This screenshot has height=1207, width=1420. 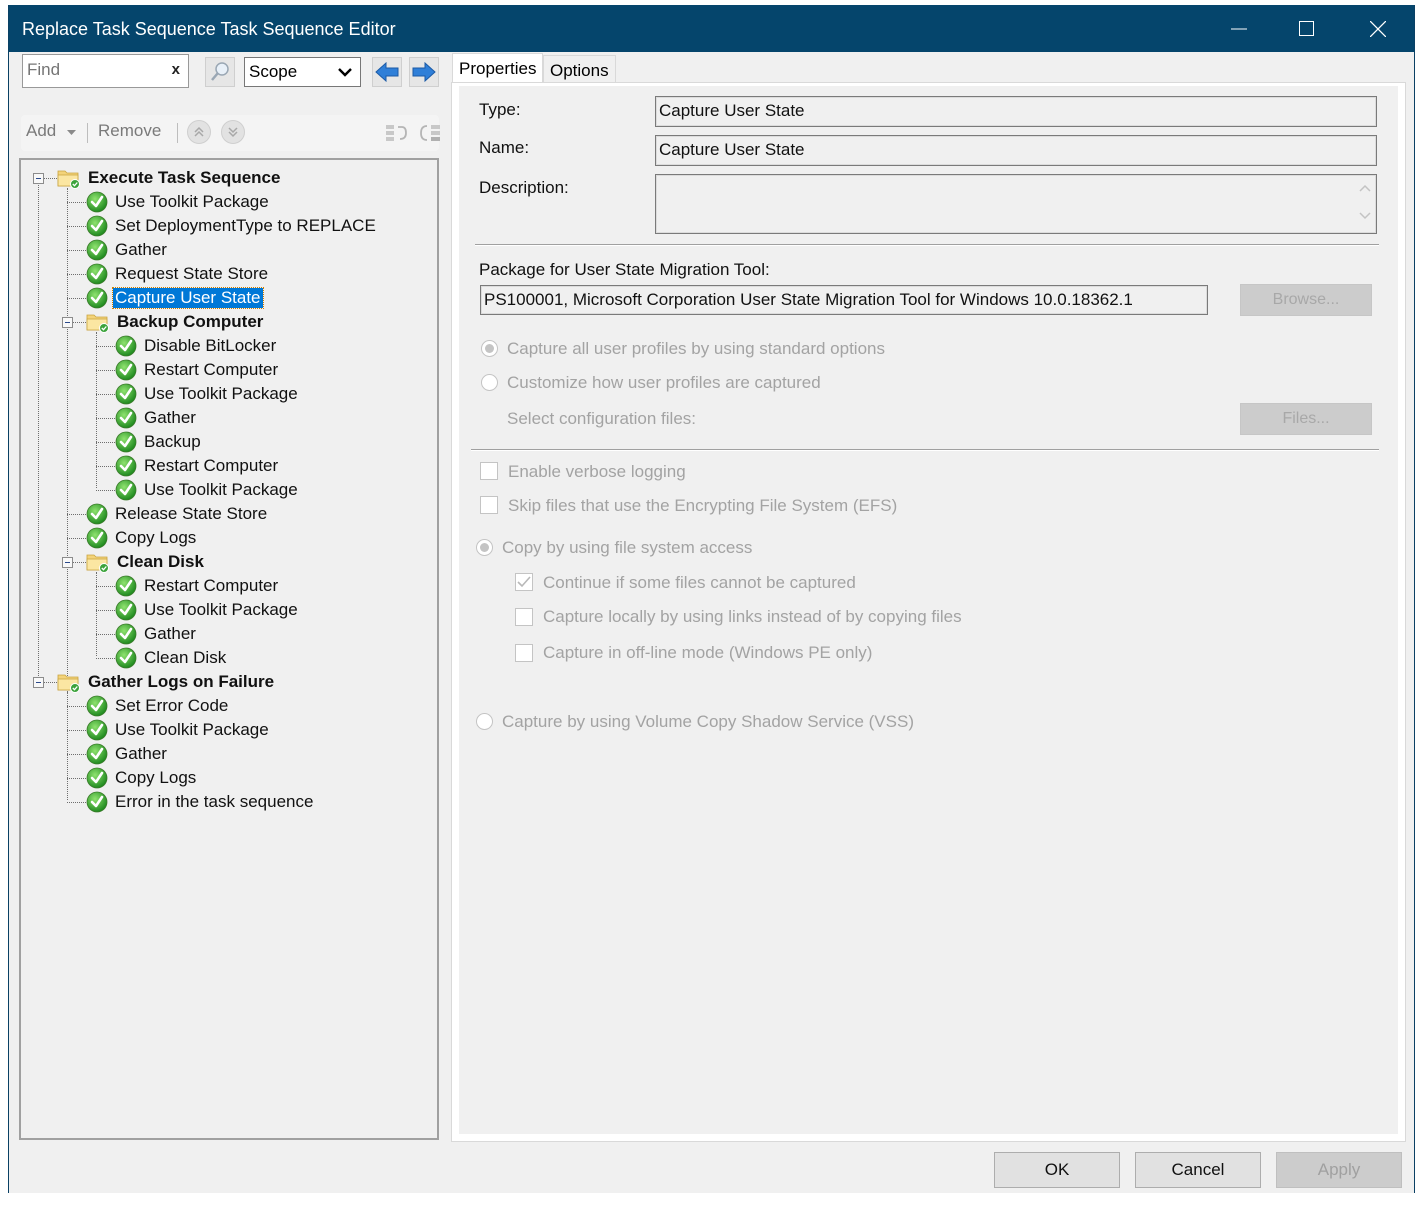 What do you see at coordinates (579, 70) in the screenshot?
I see `tab-options: Options` at bounding box center [579, 70].